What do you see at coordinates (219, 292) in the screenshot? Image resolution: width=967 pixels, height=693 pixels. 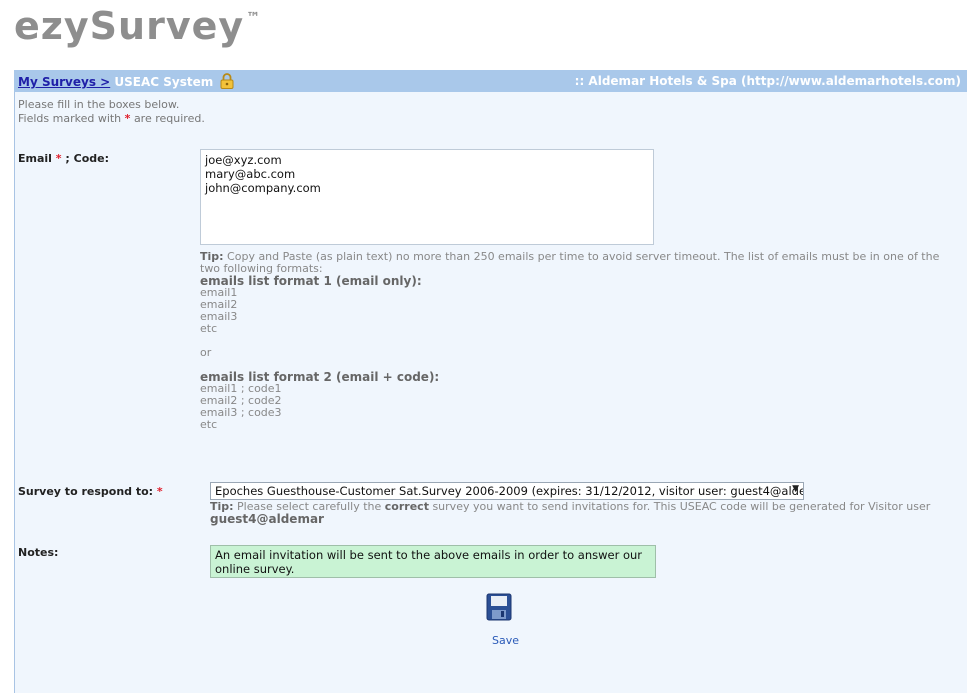 I see `format-1-line: email1` at bounding box center [219, 292].